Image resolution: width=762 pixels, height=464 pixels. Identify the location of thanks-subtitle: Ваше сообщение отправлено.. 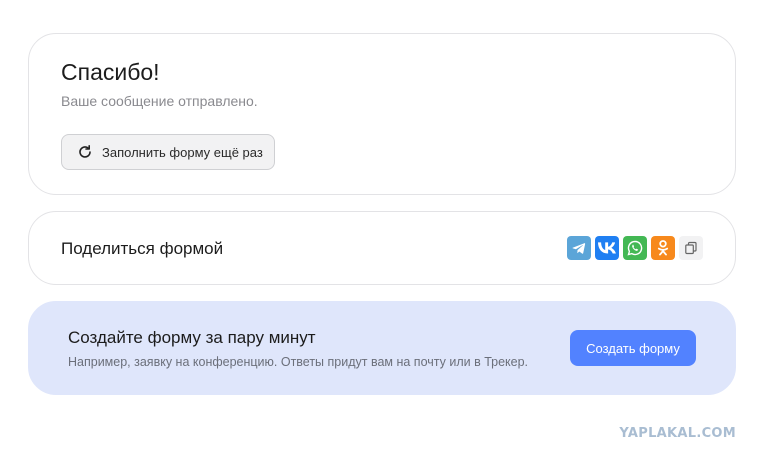
(159, 101).